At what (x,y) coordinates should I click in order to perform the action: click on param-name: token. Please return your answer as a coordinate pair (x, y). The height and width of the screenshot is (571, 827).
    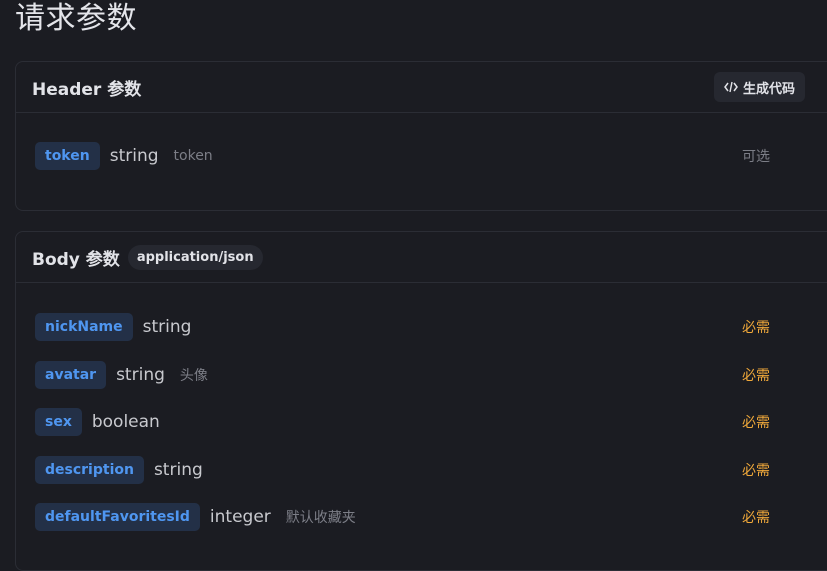
    Looking at the image, I should click on (67, 156).